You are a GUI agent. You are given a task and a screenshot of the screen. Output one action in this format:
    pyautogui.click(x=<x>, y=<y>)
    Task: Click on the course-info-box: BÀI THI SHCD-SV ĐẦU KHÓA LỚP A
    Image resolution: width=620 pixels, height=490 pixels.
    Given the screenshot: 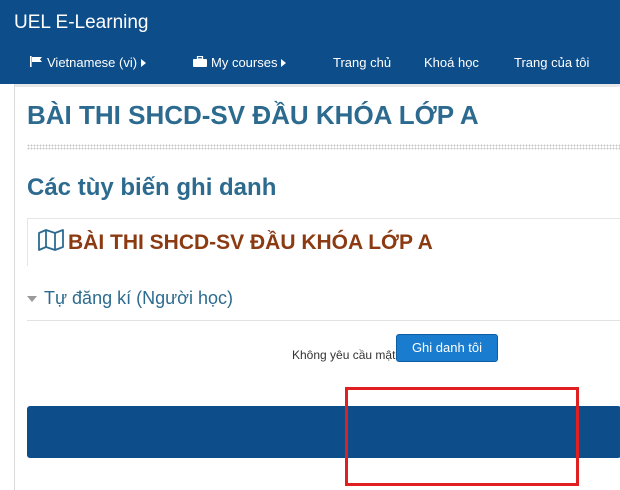 What is the action you would take?
    pyautogui.click(x=323, y=242)
    